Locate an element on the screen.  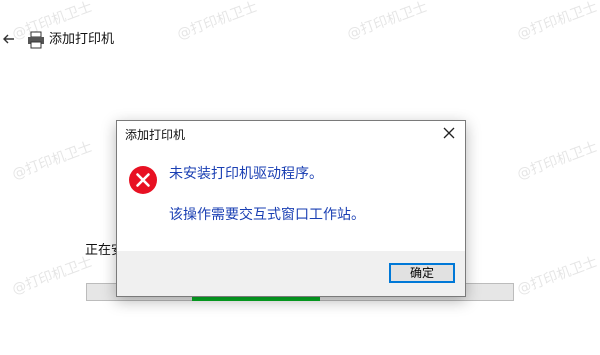
dialog-footer: 确定 is located at coordinates (291, 273).